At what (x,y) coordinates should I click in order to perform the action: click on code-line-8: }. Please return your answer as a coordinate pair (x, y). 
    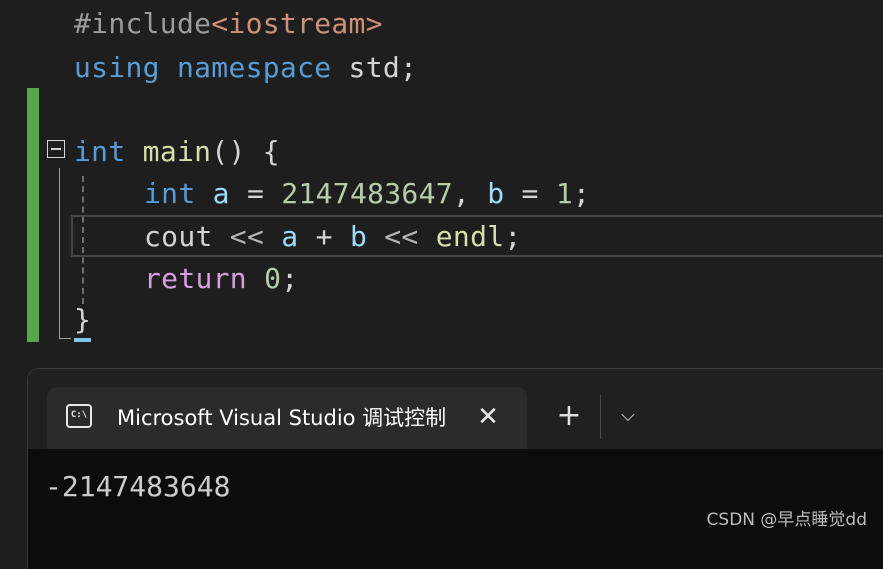
    Looking at the image, I should click on (82, 320).